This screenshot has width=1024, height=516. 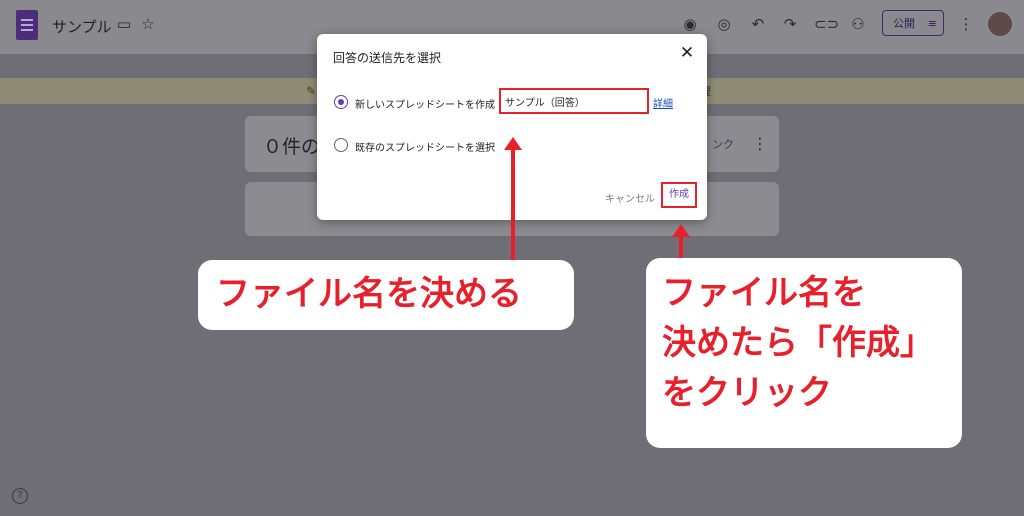 I want to click on annotation-text-line-1: ファイル名を, so click(x=764, y=293).